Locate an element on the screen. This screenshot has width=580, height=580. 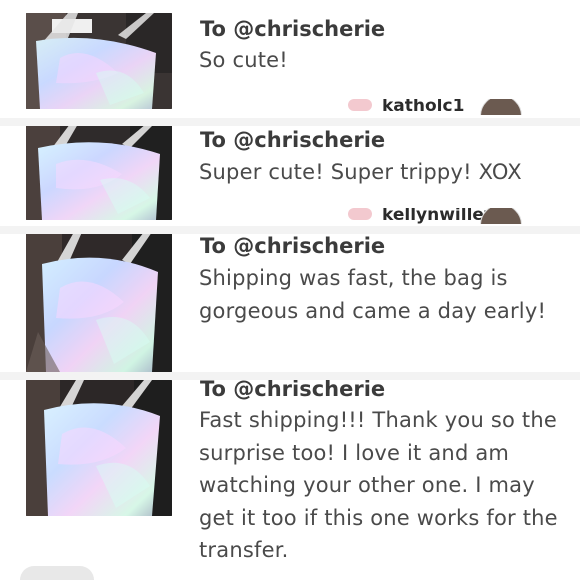
comment-meta: katholc1 is located at coordinates (453, 107).